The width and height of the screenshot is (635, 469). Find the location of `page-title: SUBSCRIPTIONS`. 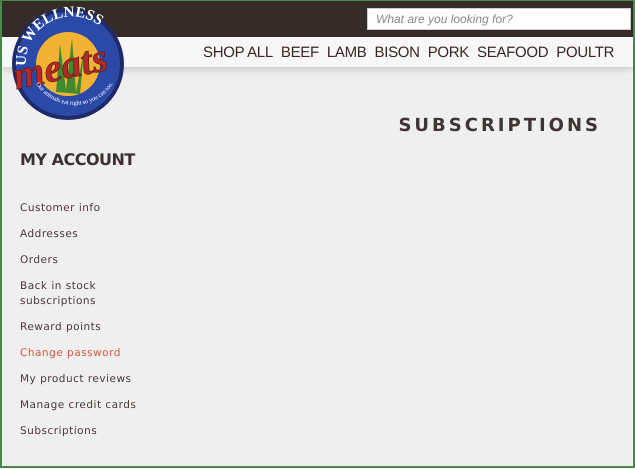

page-title: SUBSCRIPTIONS is located at coordinates (499, 125).